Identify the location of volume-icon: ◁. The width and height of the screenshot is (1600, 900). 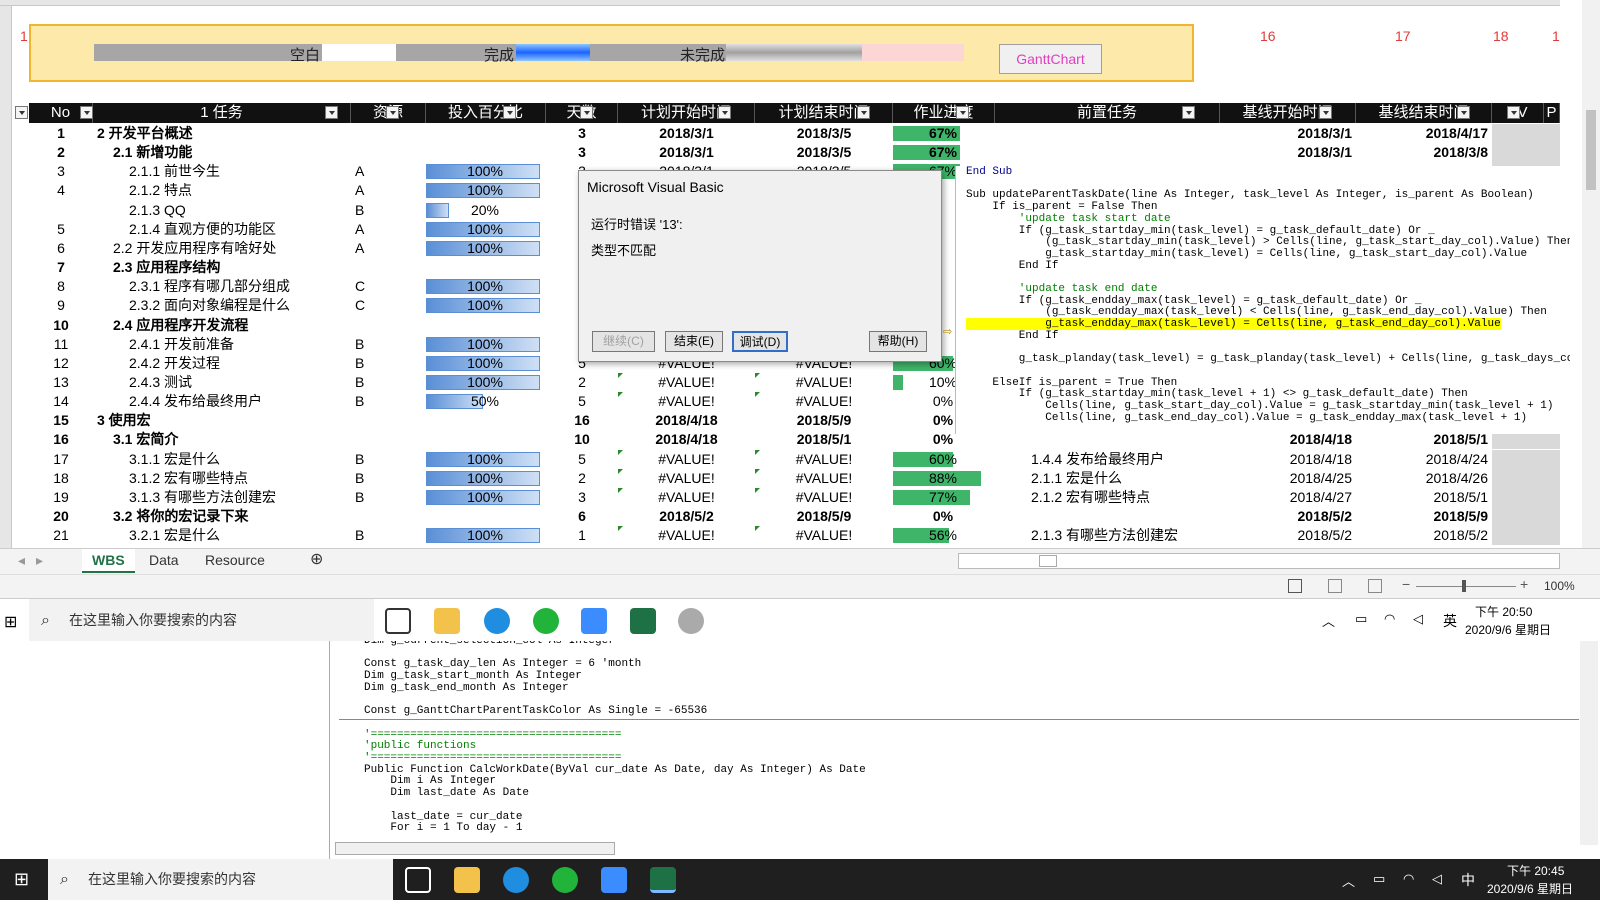
(1418, 619).